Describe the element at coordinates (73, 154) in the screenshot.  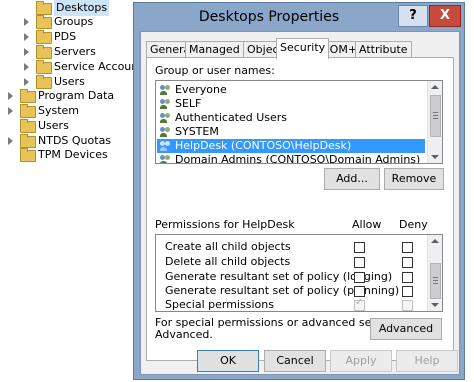
I see `tree-item-label: TPM Devices` at that location.